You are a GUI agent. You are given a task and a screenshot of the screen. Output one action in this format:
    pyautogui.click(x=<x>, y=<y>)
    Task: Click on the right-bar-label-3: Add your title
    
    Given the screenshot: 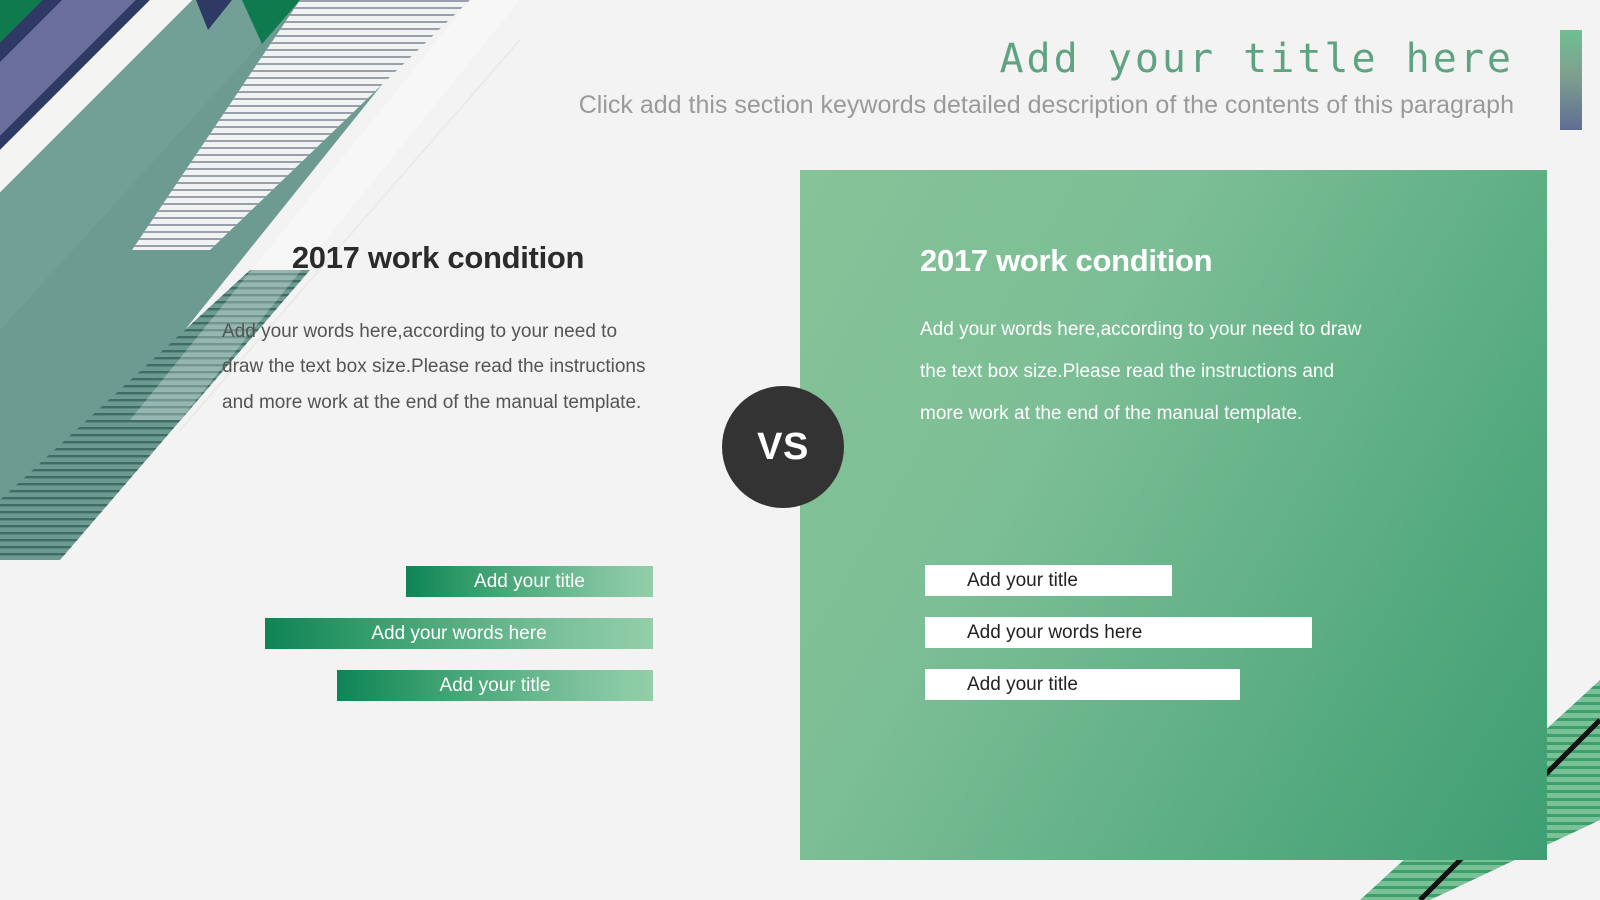 What is the action you would take?
    pyautogui.click(x=1022, y=684)
    